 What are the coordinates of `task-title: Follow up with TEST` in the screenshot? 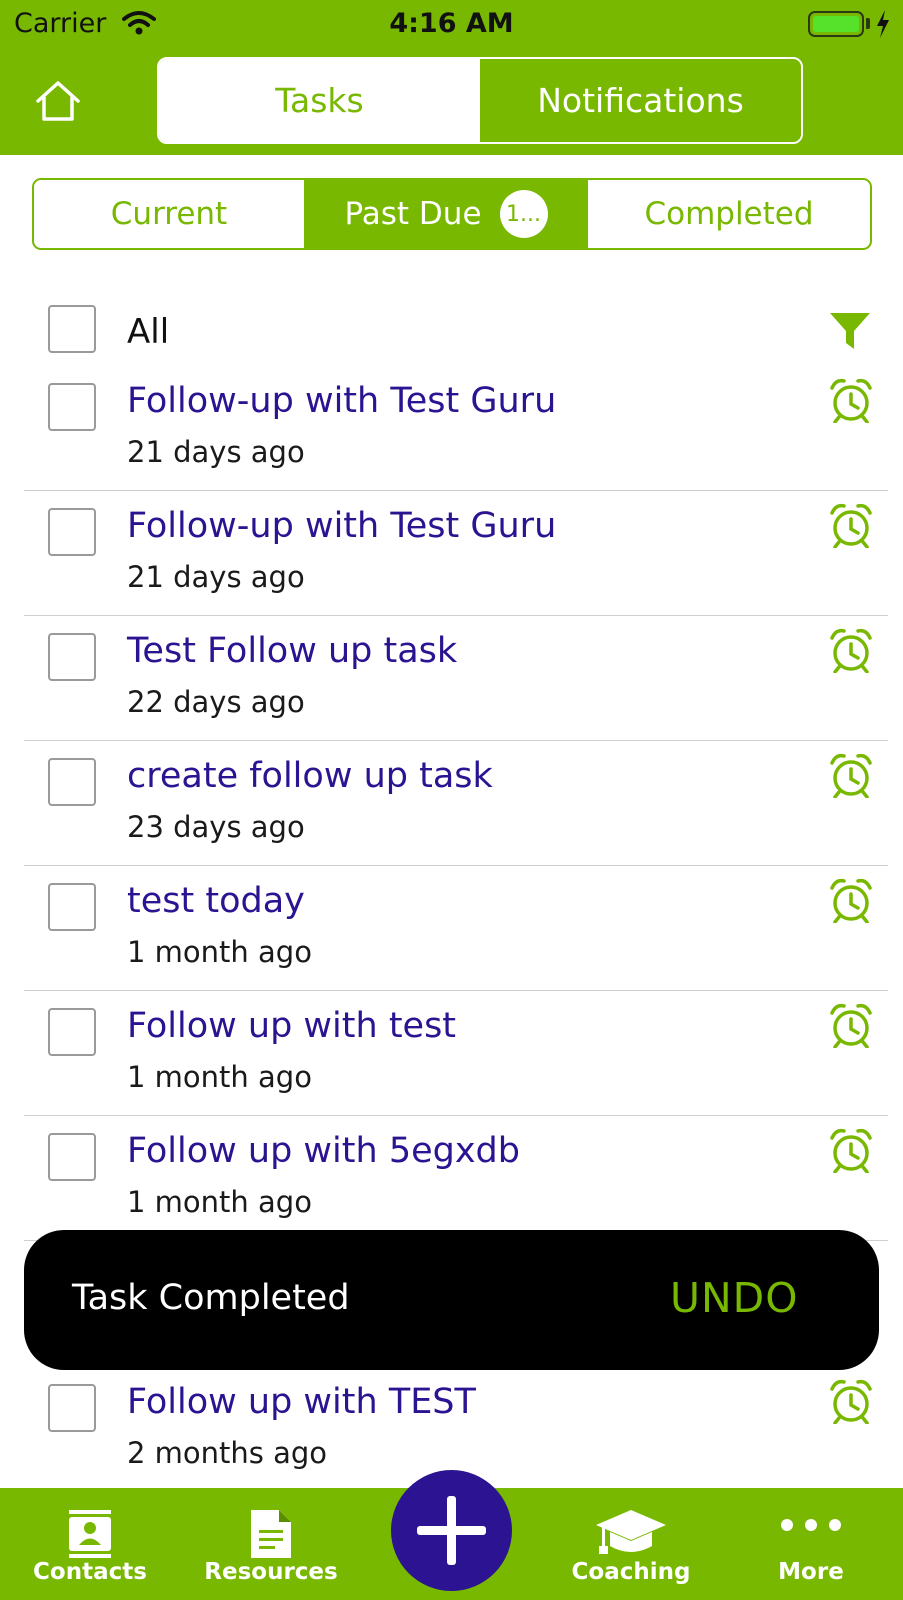 It's located at (301, 1402).